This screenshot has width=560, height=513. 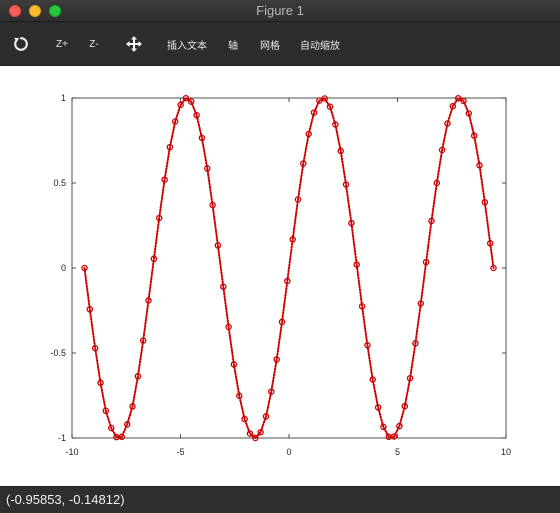 I want to click on x-tick-label: 0, so click(x=288, y=452).